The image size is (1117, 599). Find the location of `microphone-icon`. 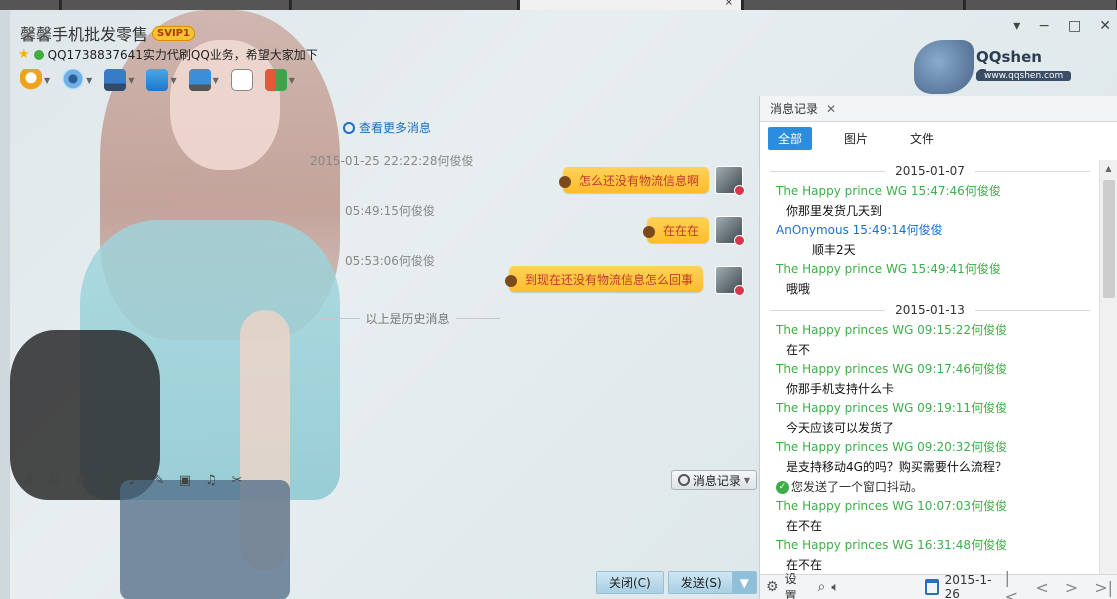

microphone-icon is located at coordinates (31, 80).